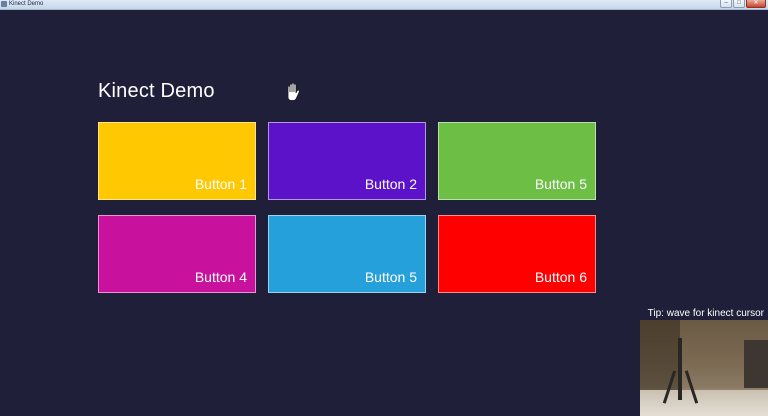 This screenshot has width=768, height=416. I want to click on tile-button-2: Button 2, so click(347, 161).